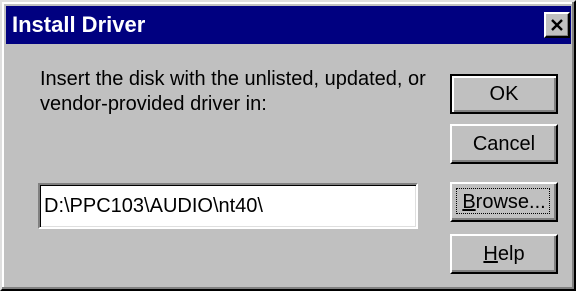  Describe the element at coordinates (228, 206) in the screenshot. I see `driver-path-input` at that location.